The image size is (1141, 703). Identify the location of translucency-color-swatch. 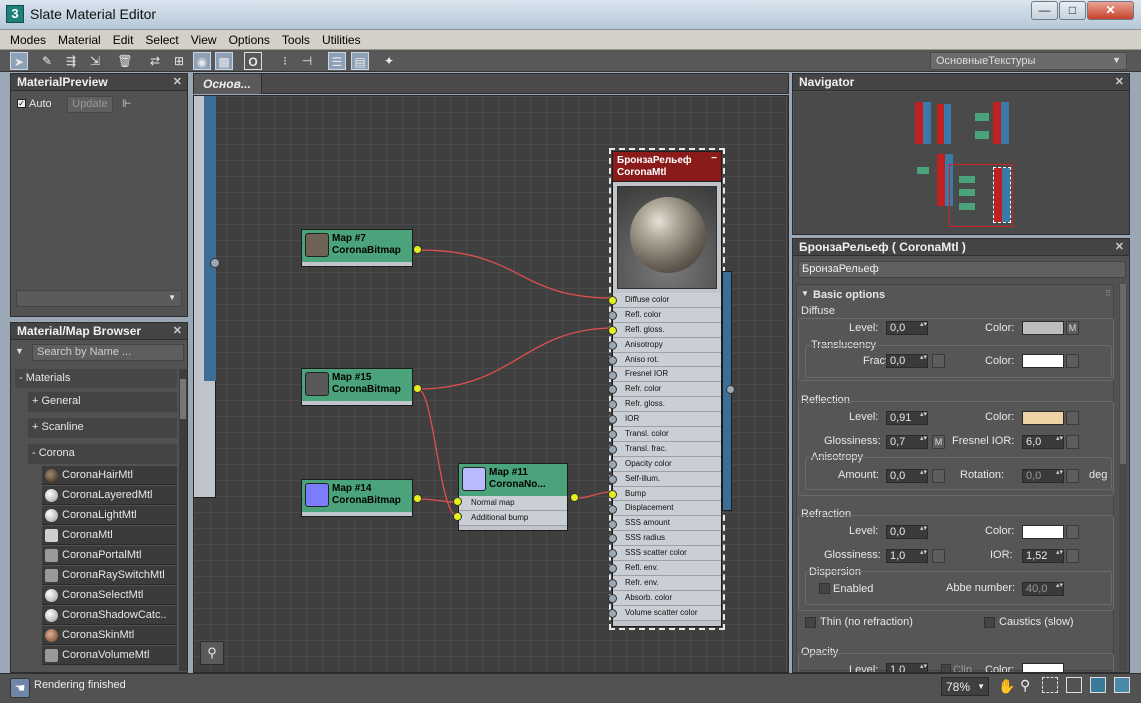
(1043, 361).